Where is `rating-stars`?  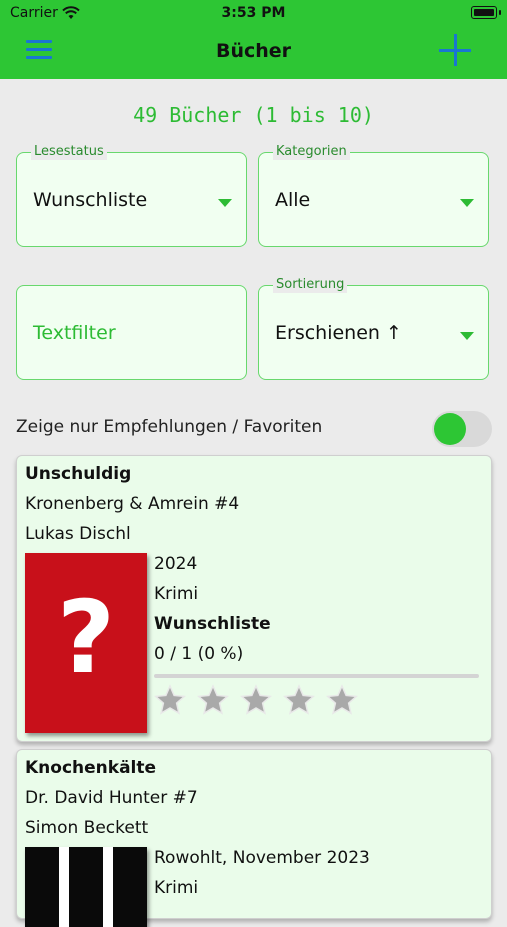 rating-stars is located at coordinates (259, 702).